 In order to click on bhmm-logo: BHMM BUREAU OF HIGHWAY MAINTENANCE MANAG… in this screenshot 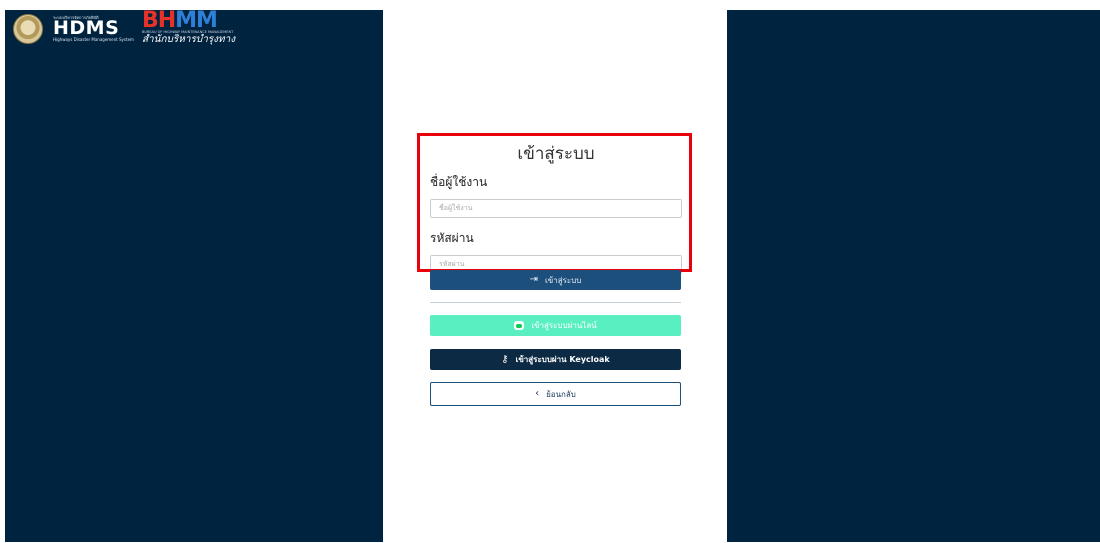, I will do `click(188, 27)`.